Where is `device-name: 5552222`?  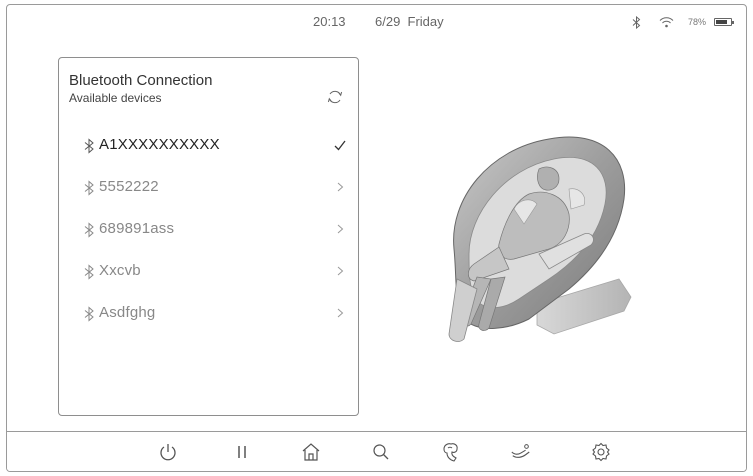 device-name: 5552222 is located at coordinates (129, 186).